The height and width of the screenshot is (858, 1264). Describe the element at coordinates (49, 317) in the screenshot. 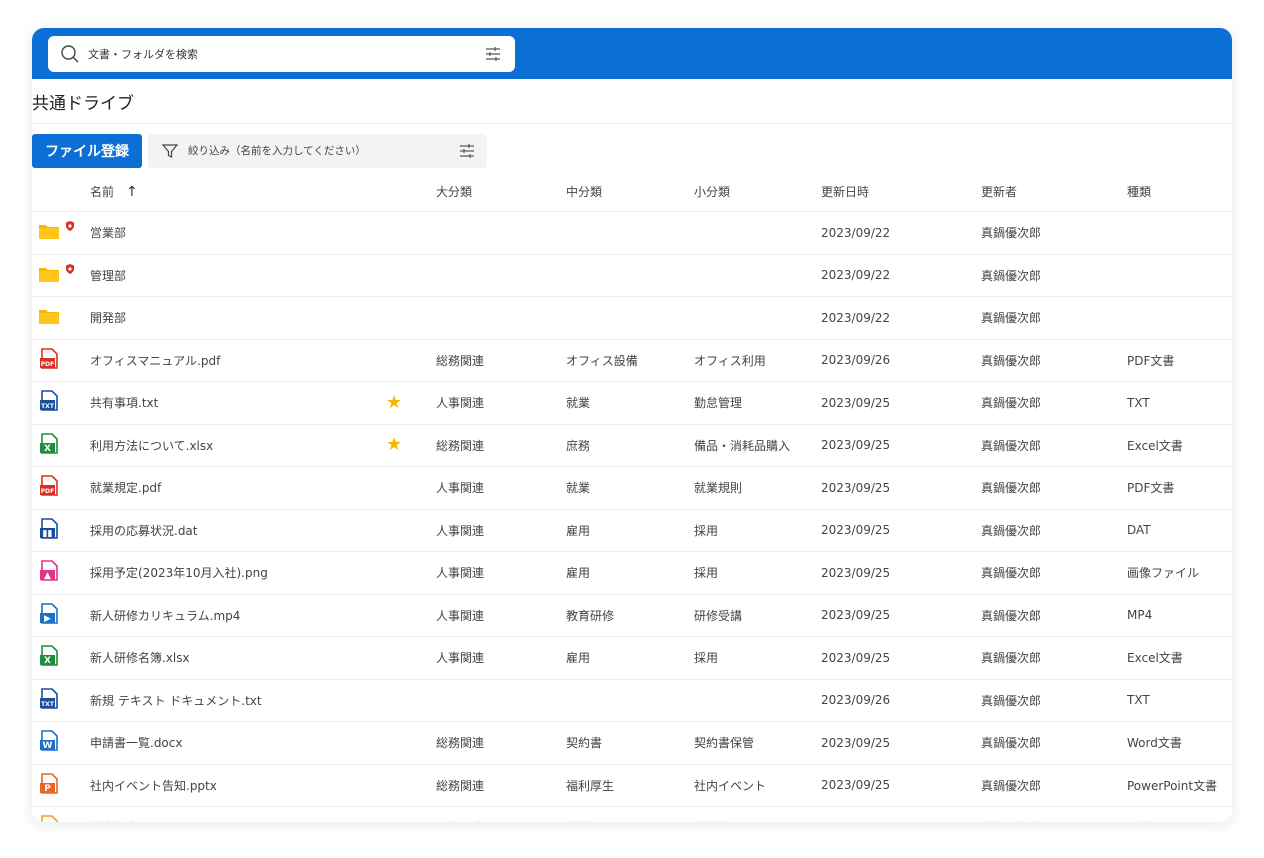

I see `folder-icon` at that location.